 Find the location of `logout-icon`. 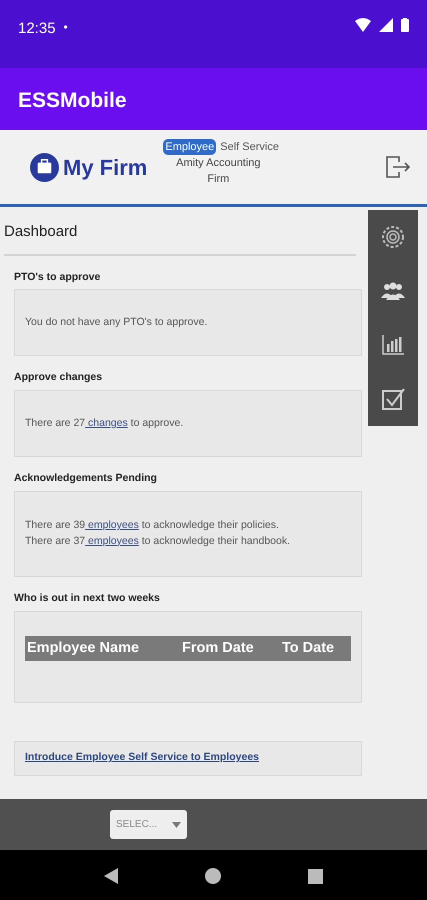

logout-icon is located at coordinates (398, 167).